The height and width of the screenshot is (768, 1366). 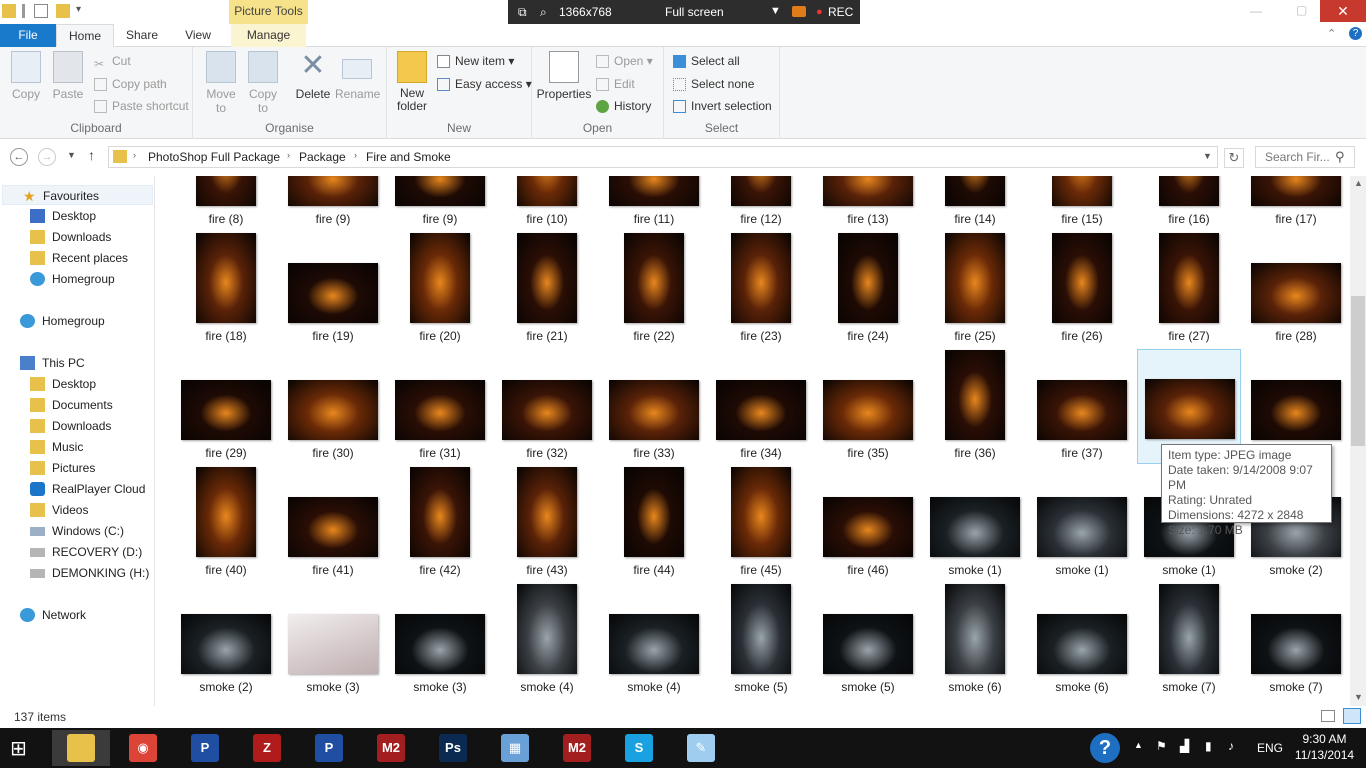 What do you see at coordinates (26, 76) in the screenshot?
I see `copy-button: Copy` at bounding box center [26, 76].